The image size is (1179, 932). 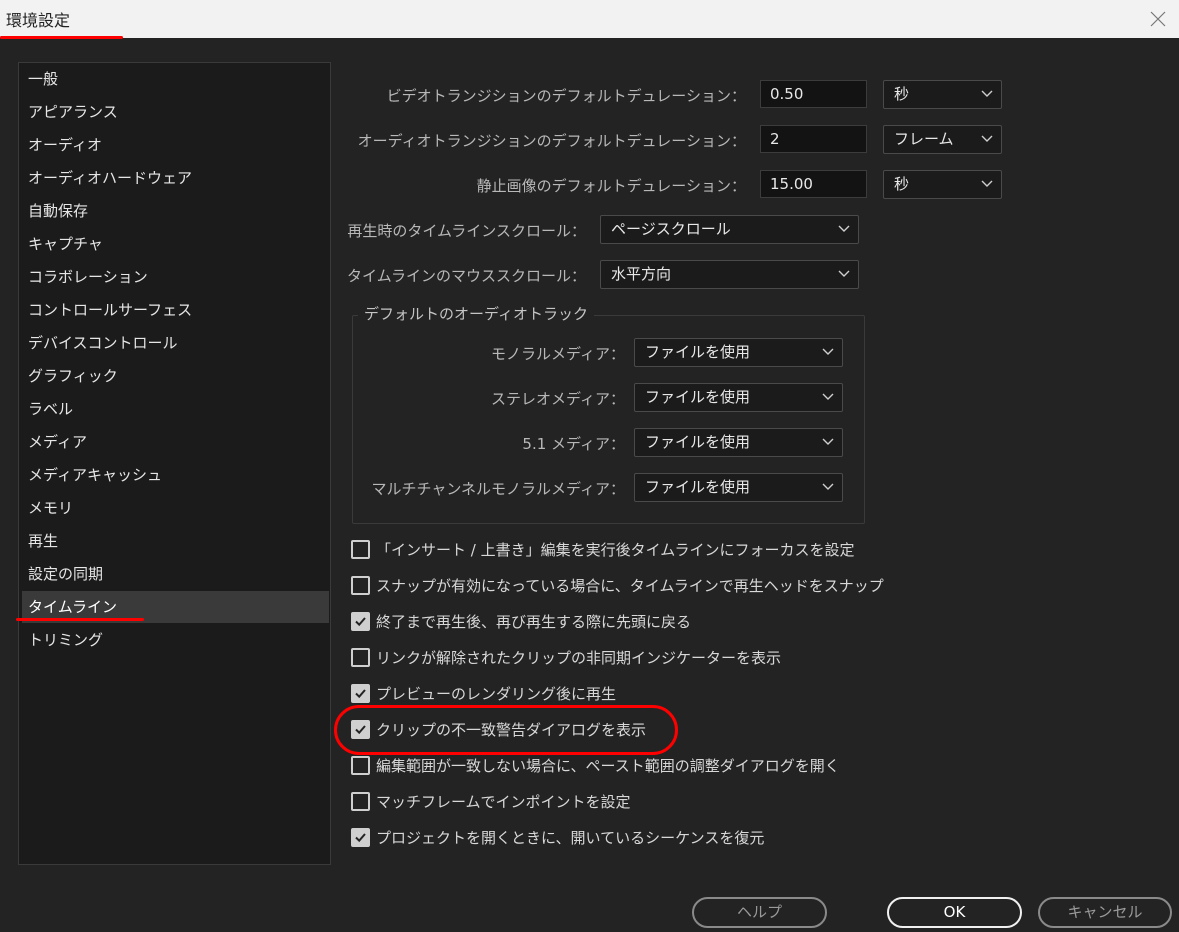 What do you see at coordinates (534, 622) in the screenshot?
I see `checkbox-label: 終了まで再生後、再び再生する際に先頭に戻る` at bounding box center [534, 622].